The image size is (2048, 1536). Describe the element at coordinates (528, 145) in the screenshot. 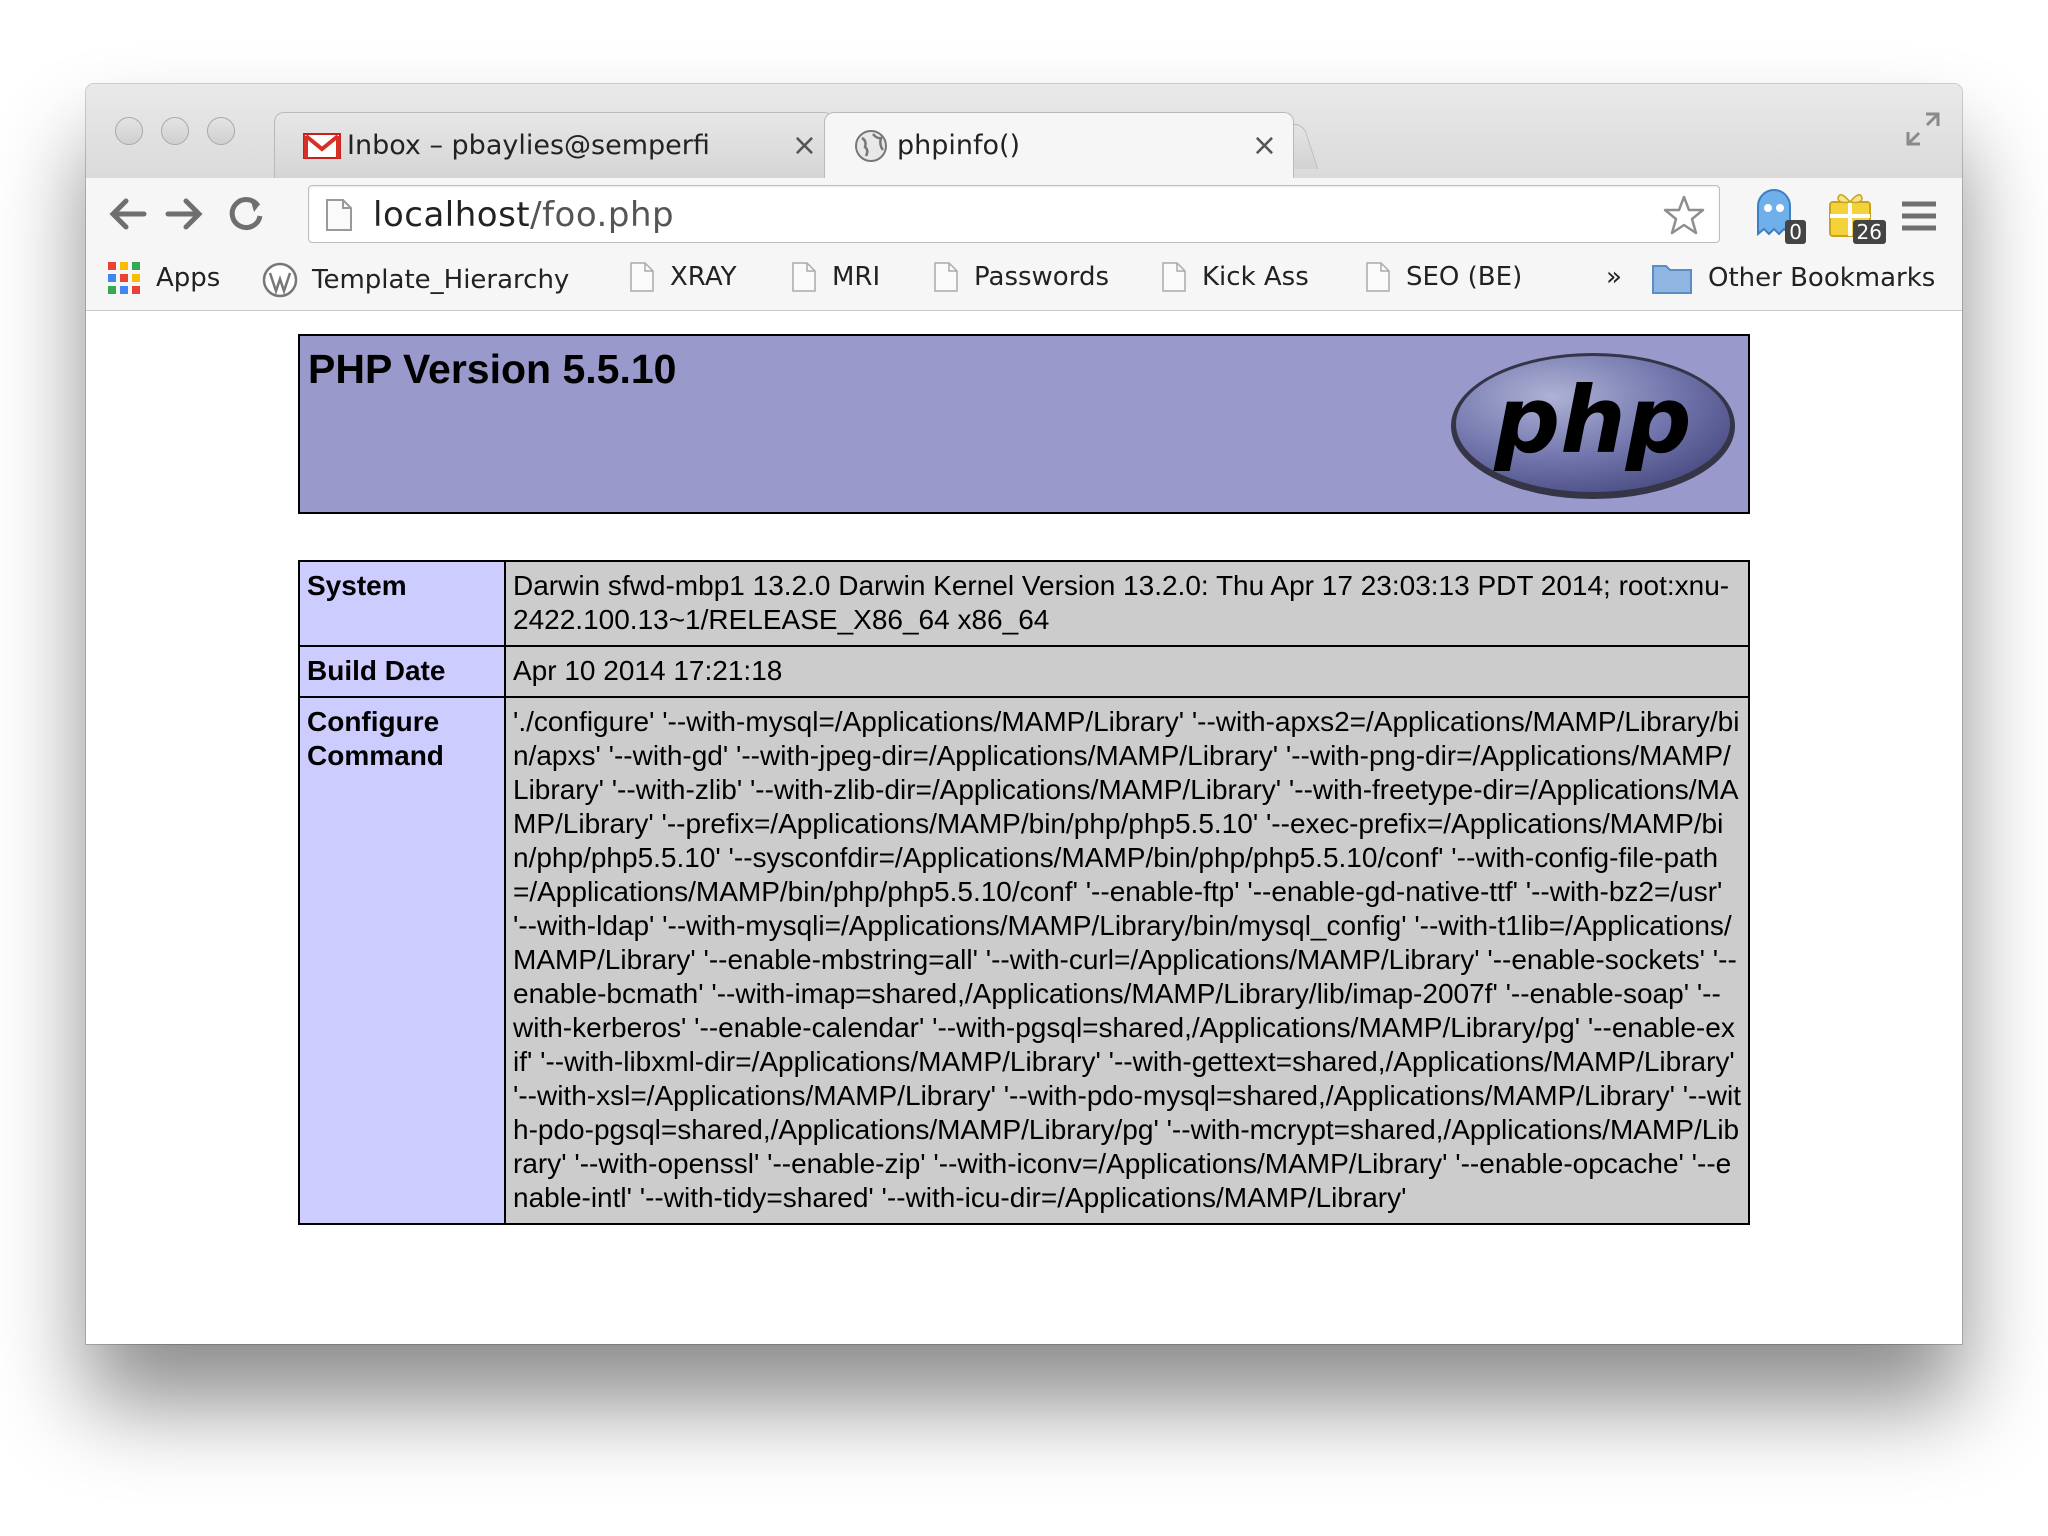

I see `tab-label: Inbox – pbaylies@semperfi` at that location.